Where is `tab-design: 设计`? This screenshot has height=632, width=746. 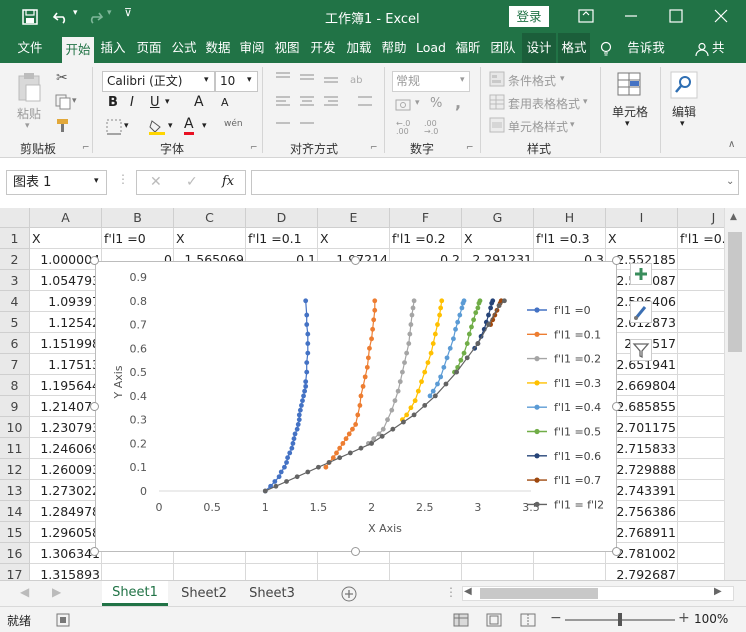
tab-design: 设计 is located at coordinates (539, 48).